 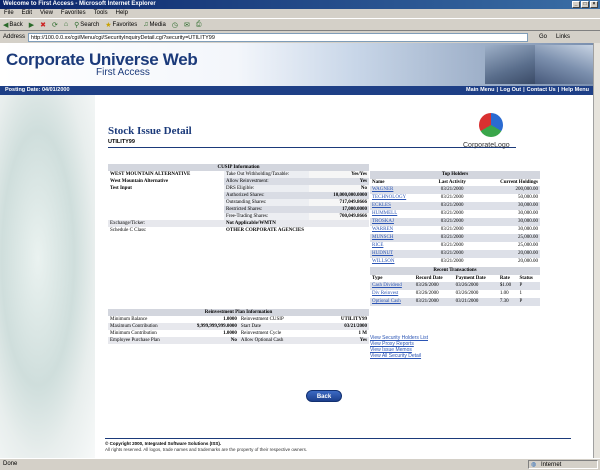 I want to click on nav-log-out: Log Out, so click(x=510, y=90).